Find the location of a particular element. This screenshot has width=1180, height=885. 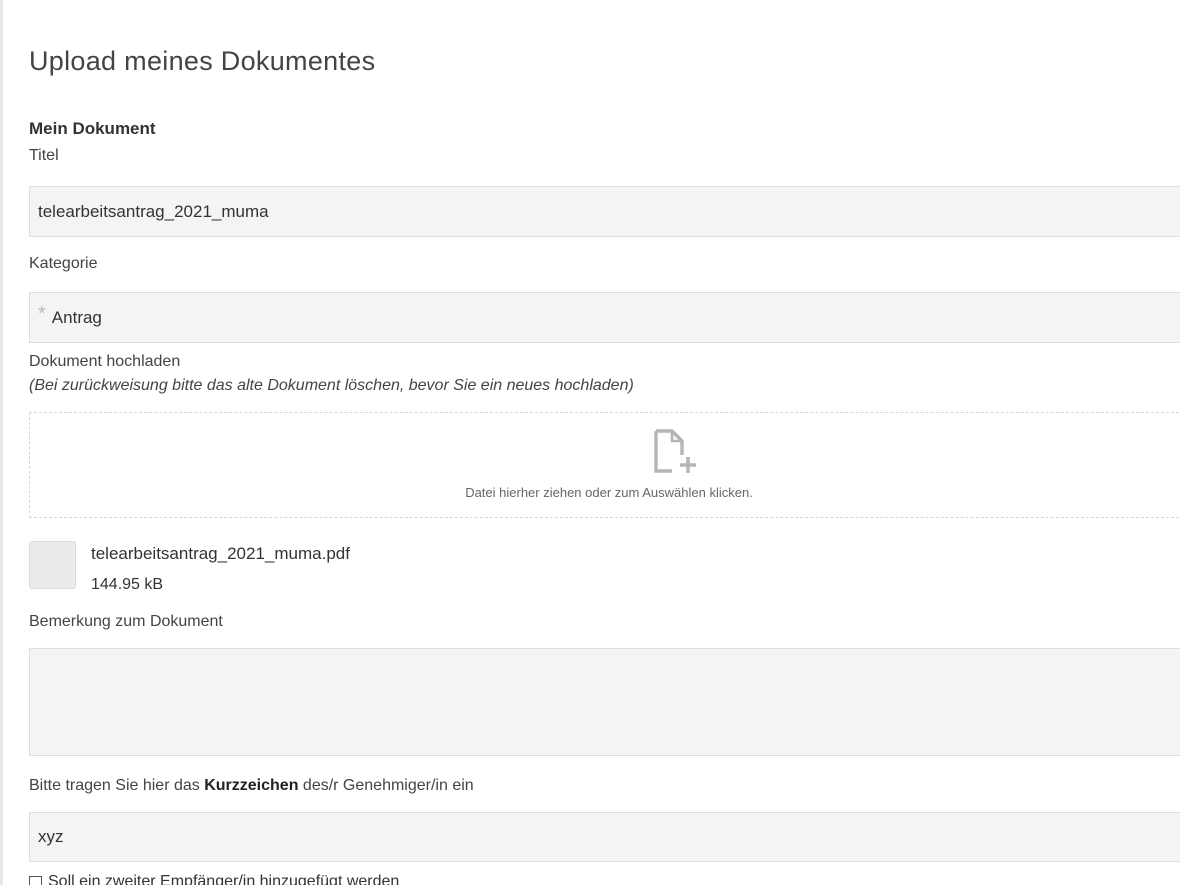

approver-label-bold: Kurzzeichen is located at coordinates (251, 785).